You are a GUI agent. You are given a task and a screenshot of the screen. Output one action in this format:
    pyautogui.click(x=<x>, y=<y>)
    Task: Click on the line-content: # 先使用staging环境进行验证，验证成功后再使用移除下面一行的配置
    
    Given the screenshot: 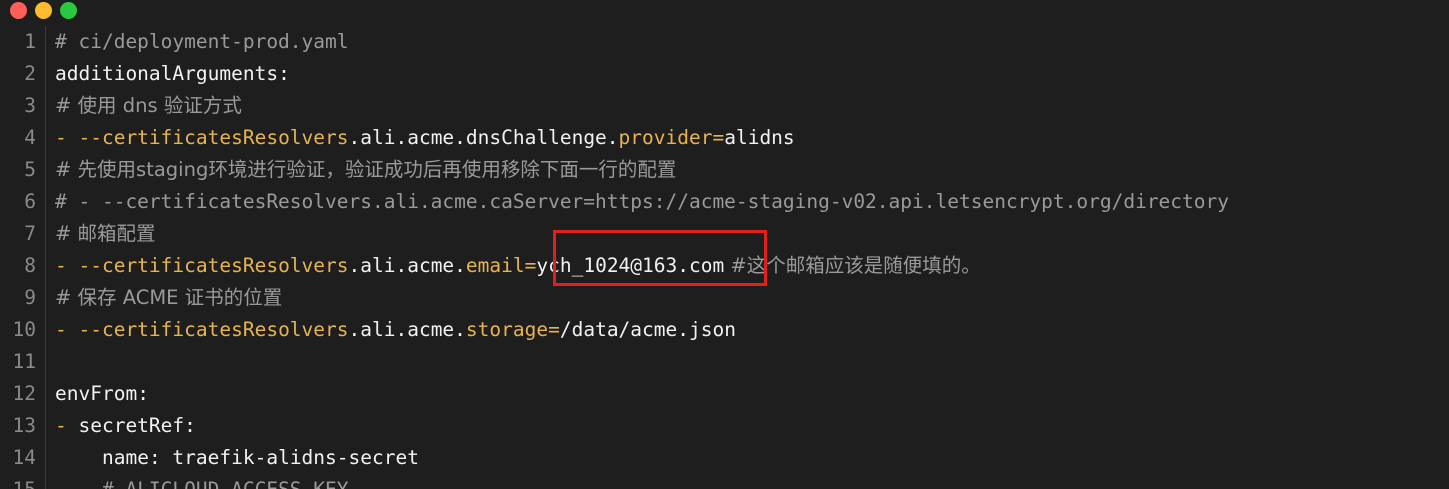 What is the action you would take?
    pyautogui.click(x=365, y=170)
    